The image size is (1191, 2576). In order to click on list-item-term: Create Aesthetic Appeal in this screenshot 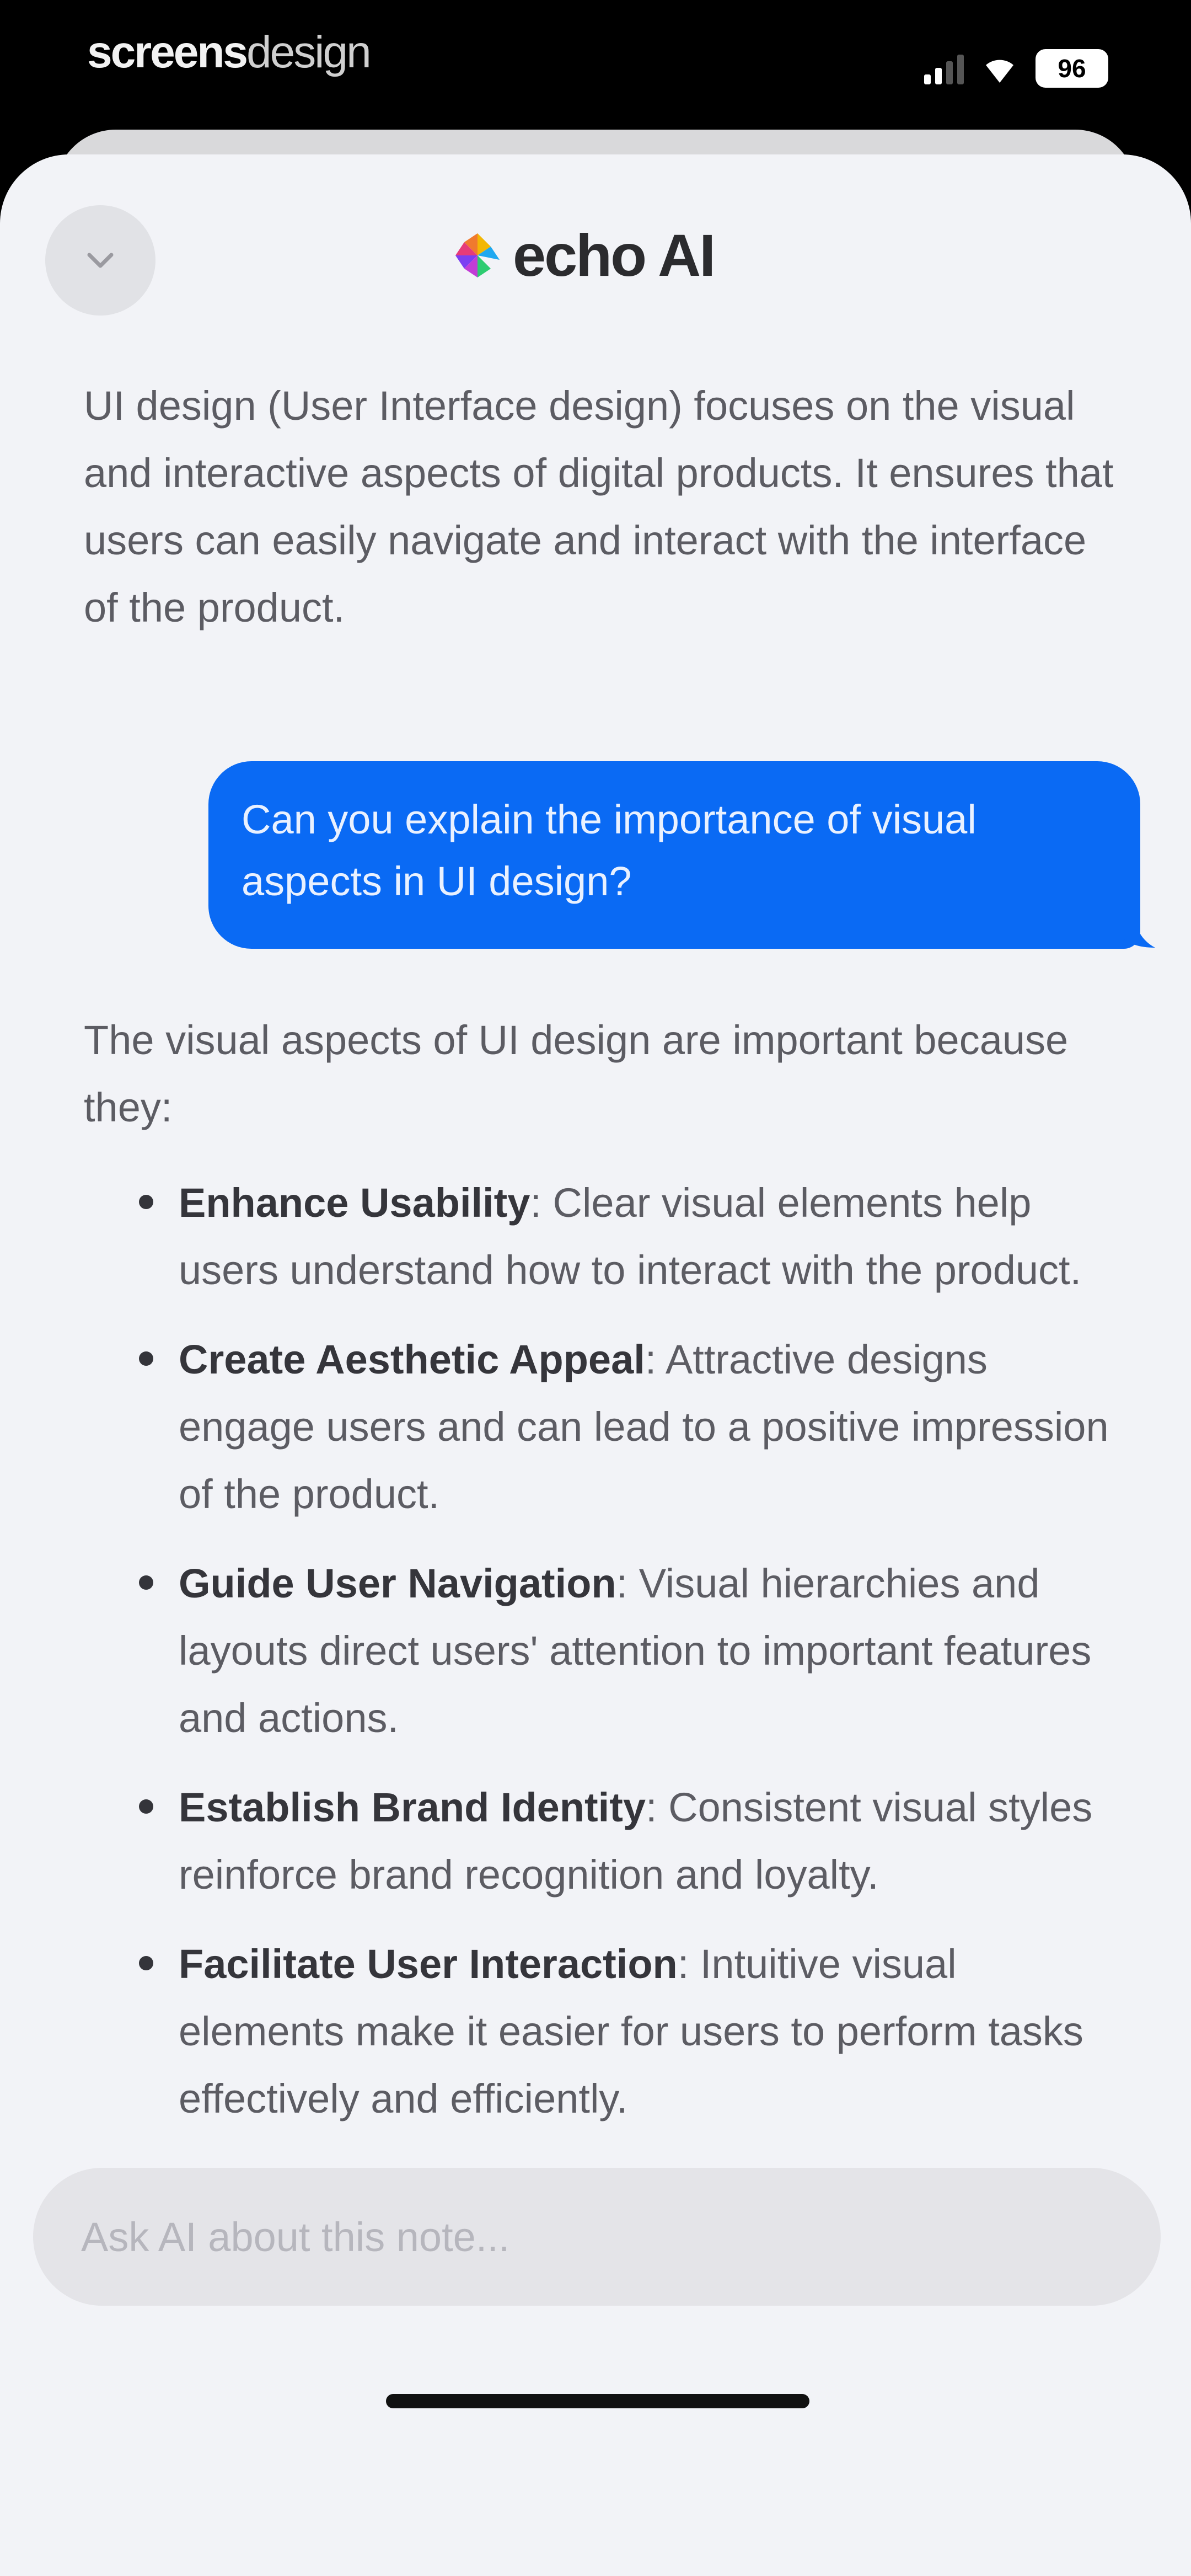, I will do `click(412, 1359)`.